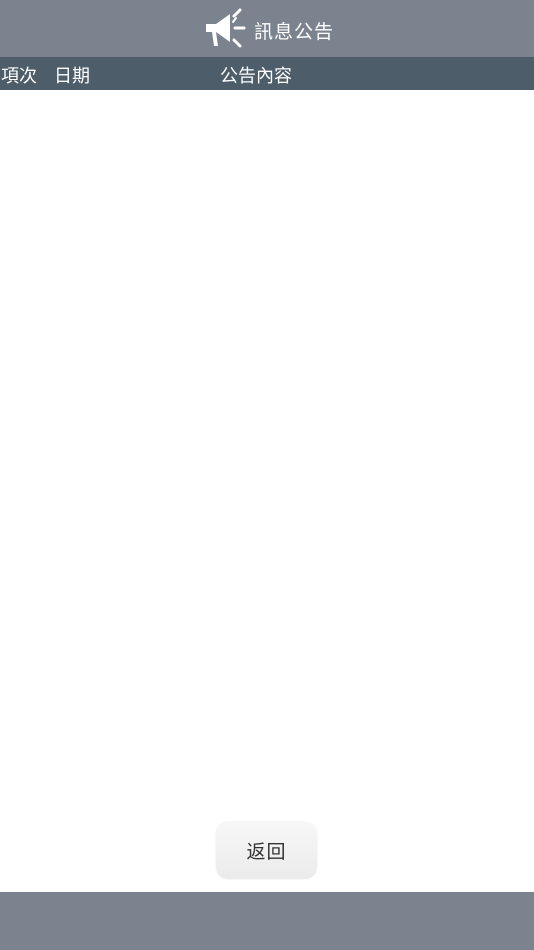 Image resolution: width=534 pixels, height=950 pixels. What do you see at coordinates (267, 921) in the screenshot?
I see `bottom-bar` at bounding box center [267, 921].